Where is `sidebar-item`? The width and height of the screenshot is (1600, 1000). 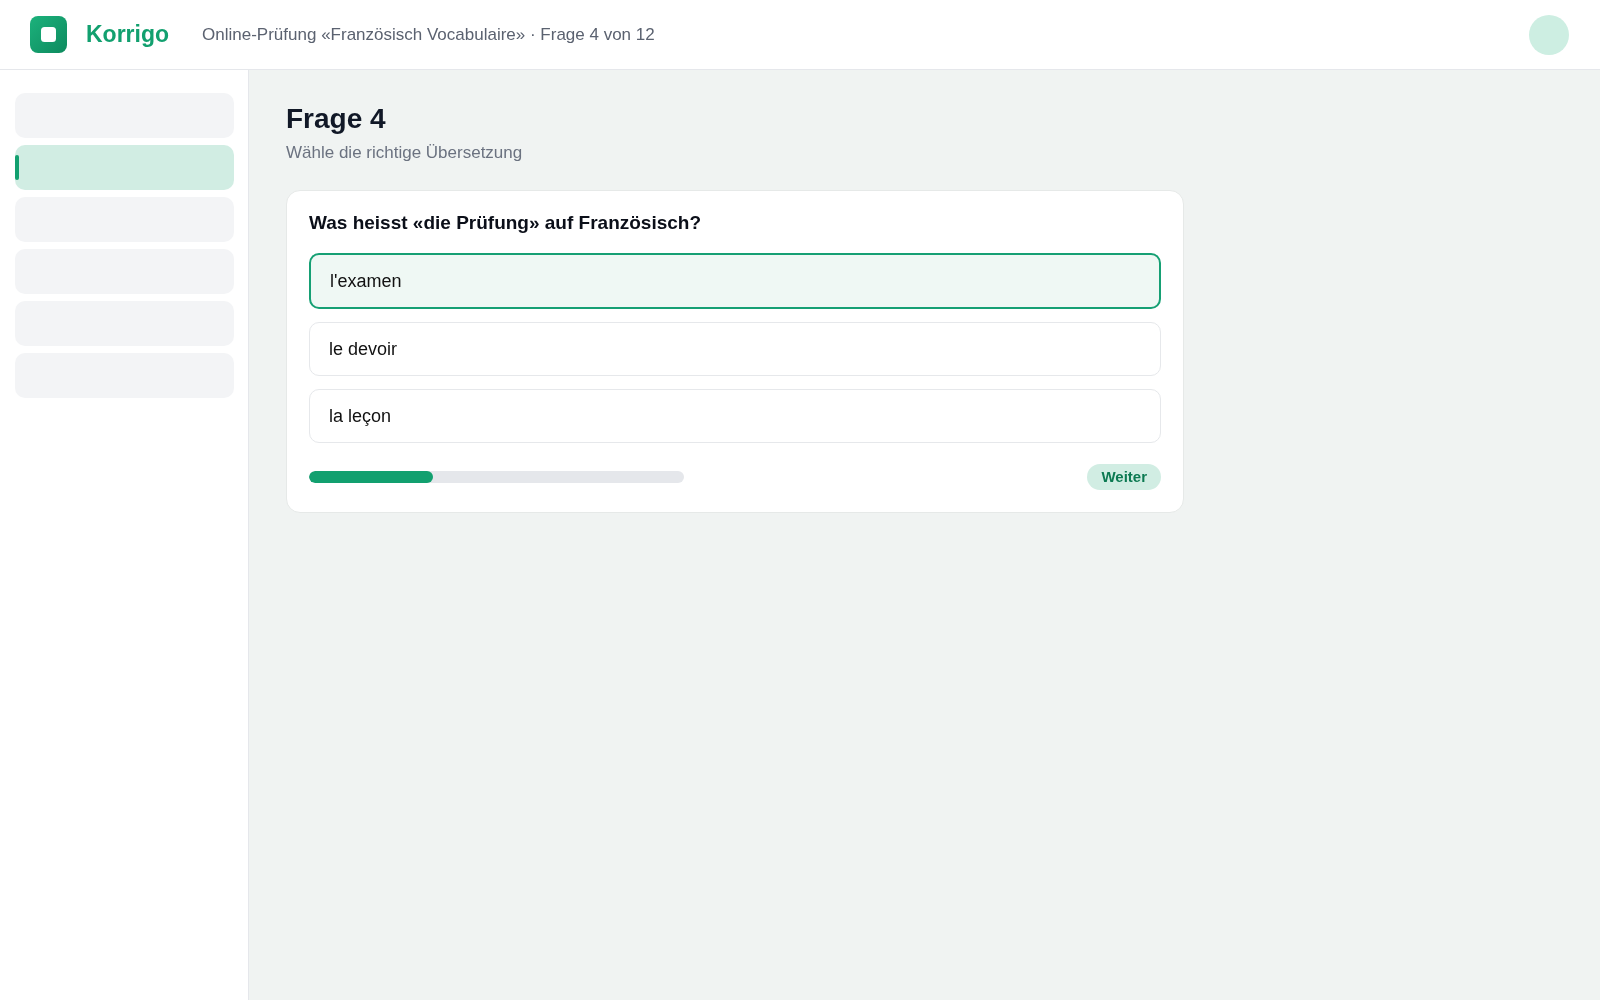
sidebar-item is located at coordinates (124, 167).